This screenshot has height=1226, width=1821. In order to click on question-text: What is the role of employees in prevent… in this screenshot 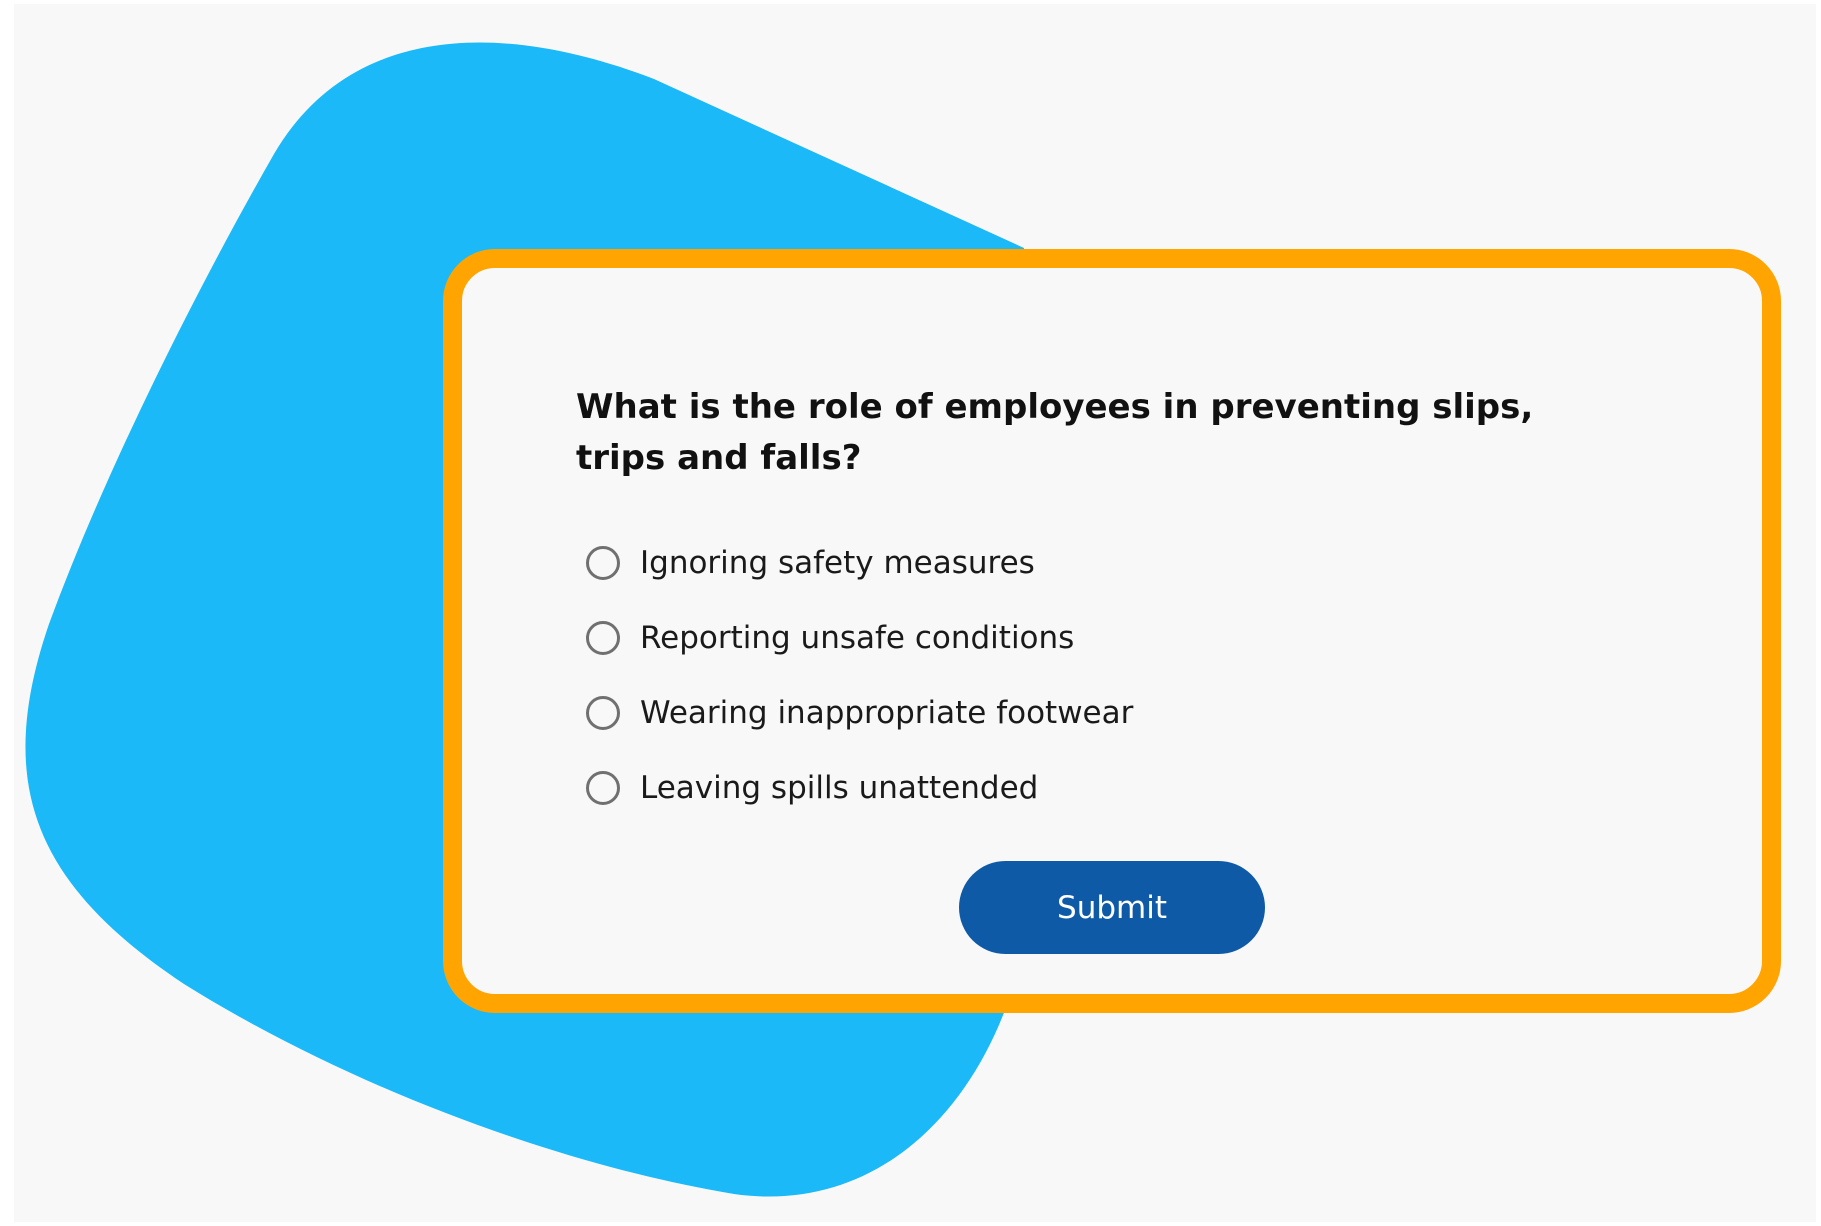, I will do `click(1055, 432)`.